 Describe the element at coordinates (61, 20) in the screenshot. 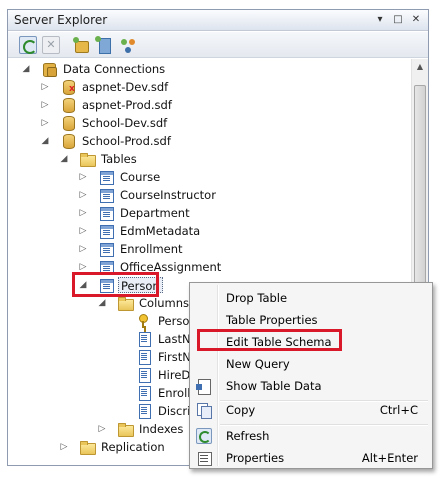

I see `window-title: Server Explorer` at that location.